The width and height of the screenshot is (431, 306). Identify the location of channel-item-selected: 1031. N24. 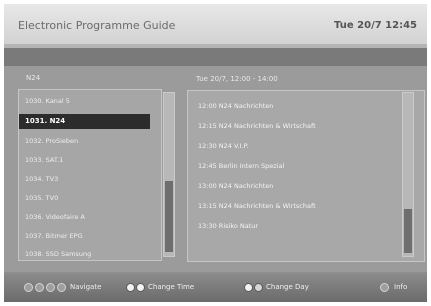
(84, 121).